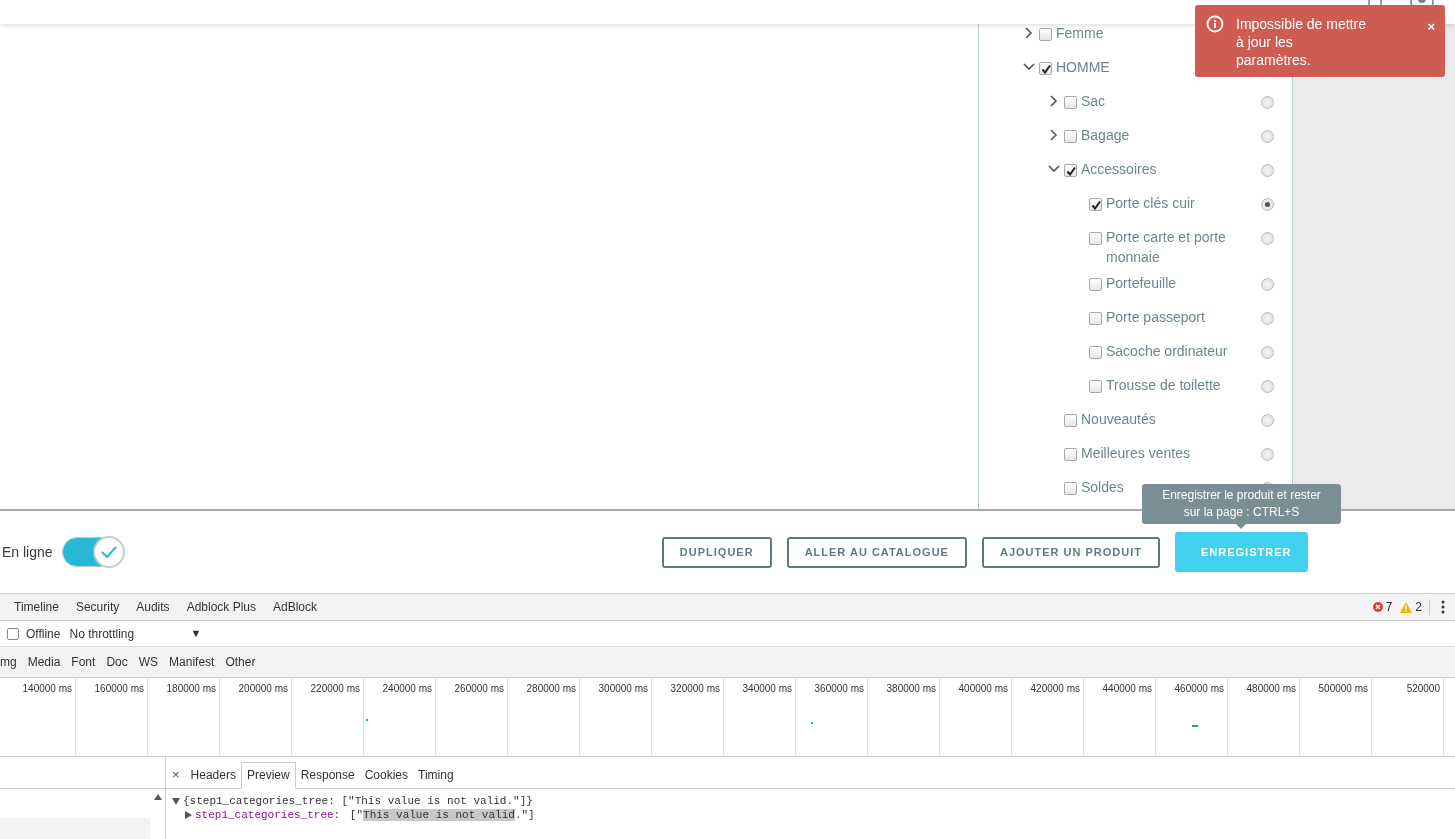 The width and height of the screenshot is (1455, 839). Describe the element at coordinates (1105, 135) in the screenshot. I see `category-label: Bagage` at that location.